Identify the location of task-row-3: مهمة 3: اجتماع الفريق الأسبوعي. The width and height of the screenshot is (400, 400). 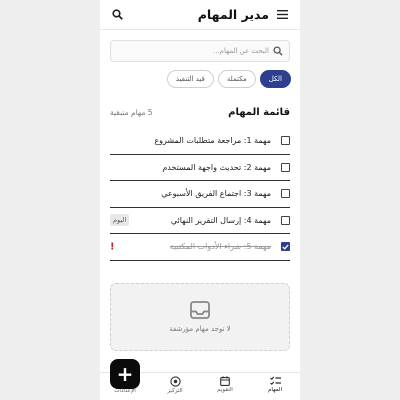
(200, 194).